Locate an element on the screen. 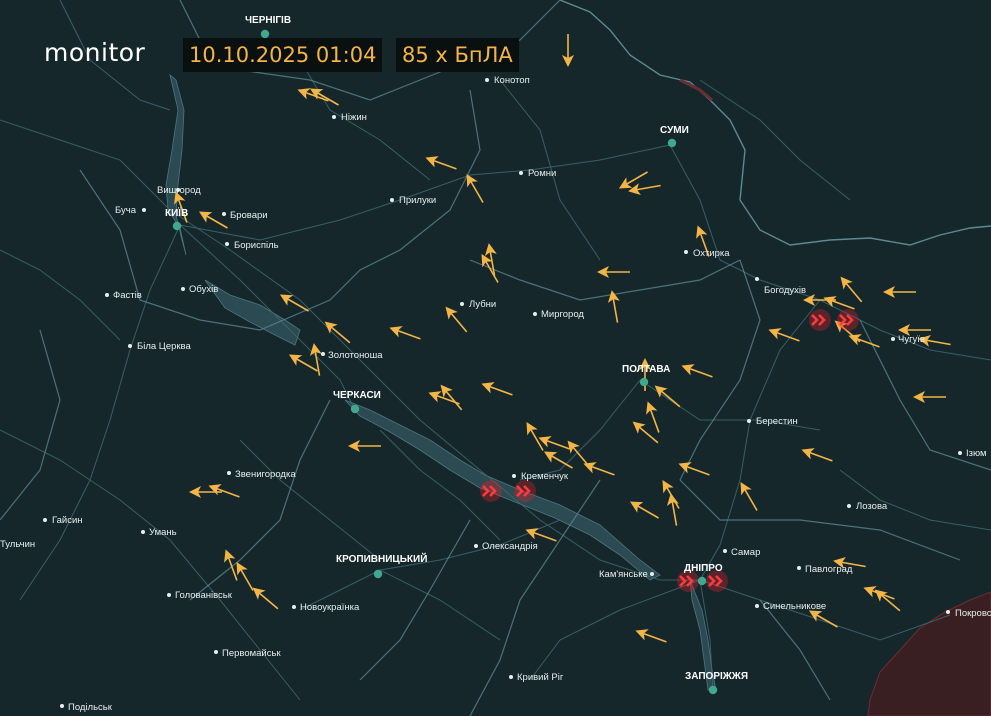  svg-text: Конотоп is located at coordinates (512, 80).